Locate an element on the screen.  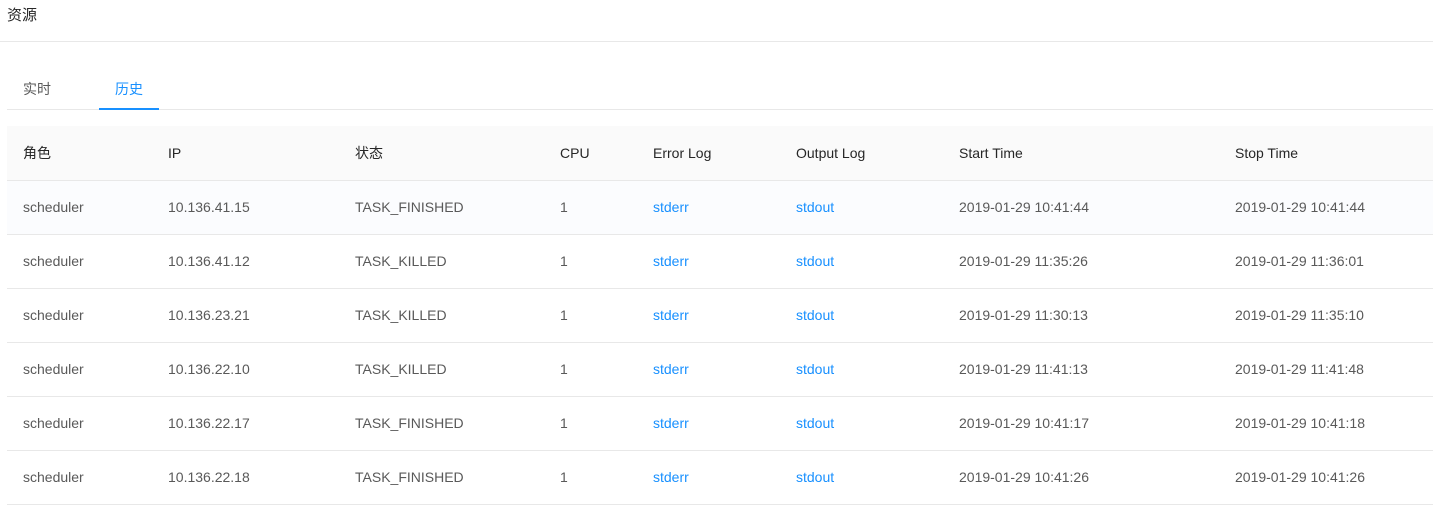
column-header-start-time: Start Time is located at coordinates (1081, 153).